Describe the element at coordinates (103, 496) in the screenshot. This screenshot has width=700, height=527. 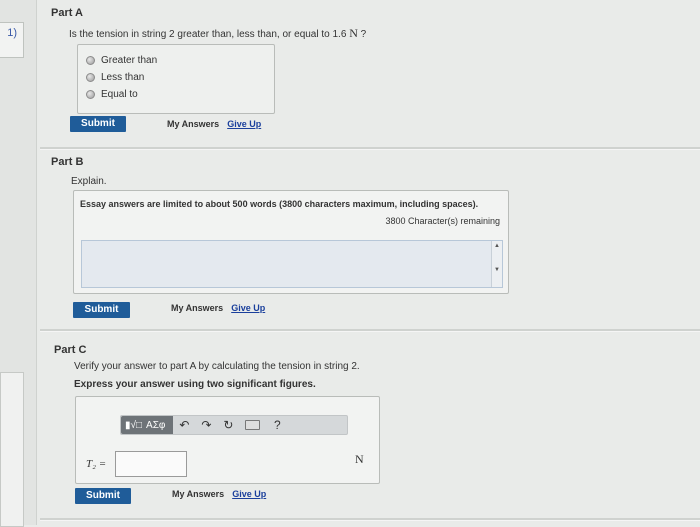
I see `part-c-submit-button: Submit` at that location.